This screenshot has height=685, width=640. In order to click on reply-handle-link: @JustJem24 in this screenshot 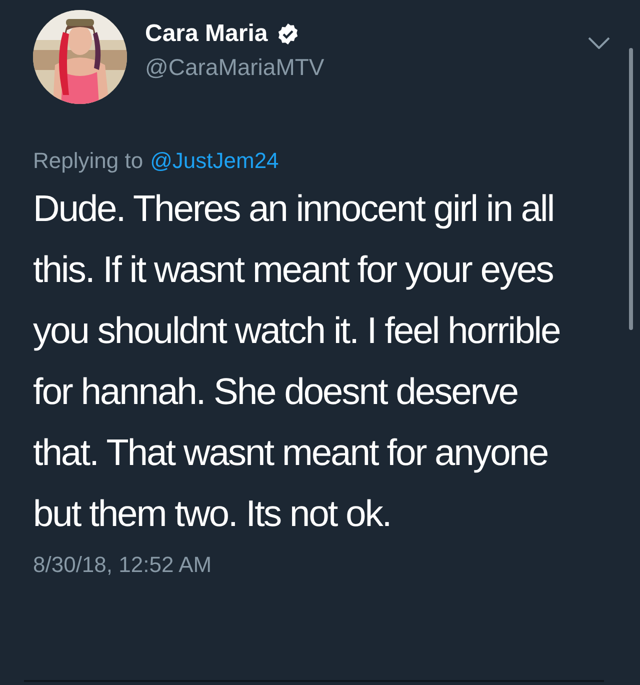, I will do `click(214, 161)`.